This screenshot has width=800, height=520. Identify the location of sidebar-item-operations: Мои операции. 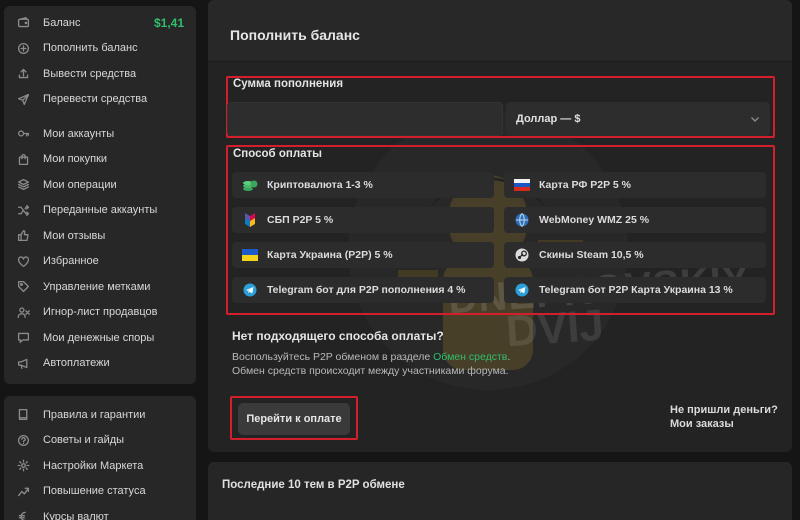
(100, 185).